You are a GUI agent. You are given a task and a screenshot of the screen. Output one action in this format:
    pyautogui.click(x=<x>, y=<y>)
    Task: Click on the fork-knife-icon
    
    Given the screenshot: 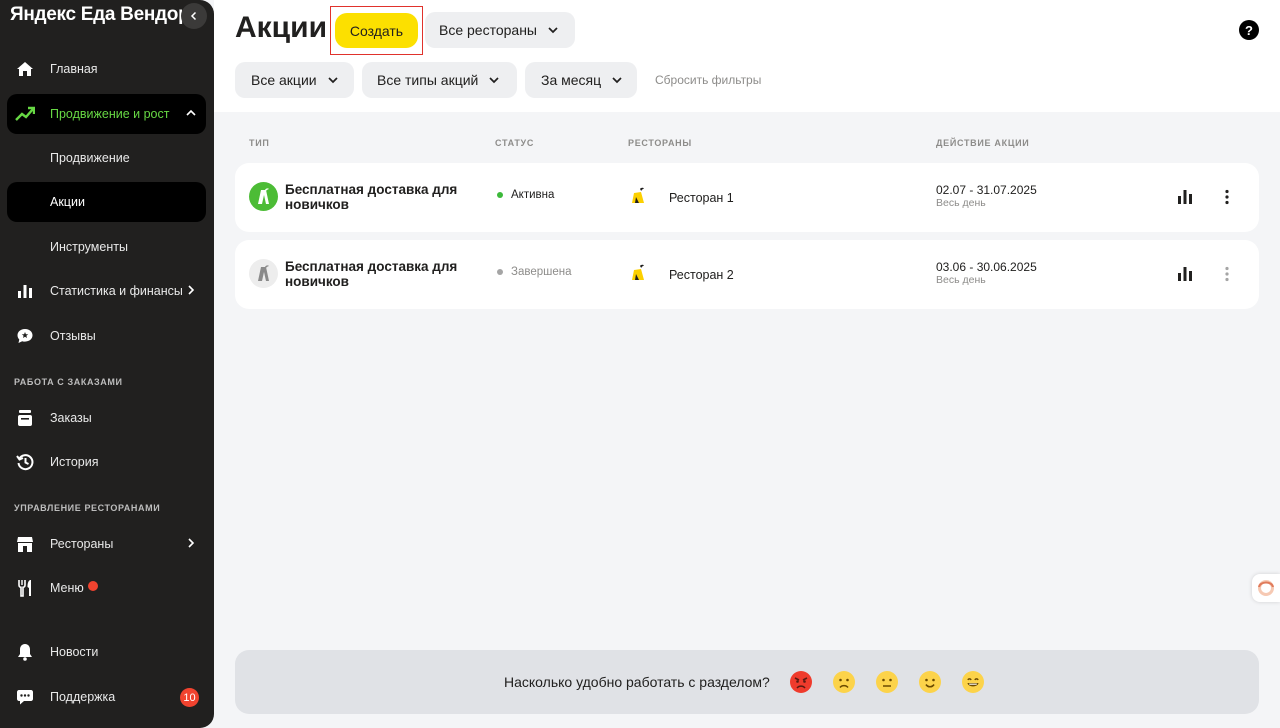 What is the action you would take?
    pyautogui.click(x=25, y=588)
    